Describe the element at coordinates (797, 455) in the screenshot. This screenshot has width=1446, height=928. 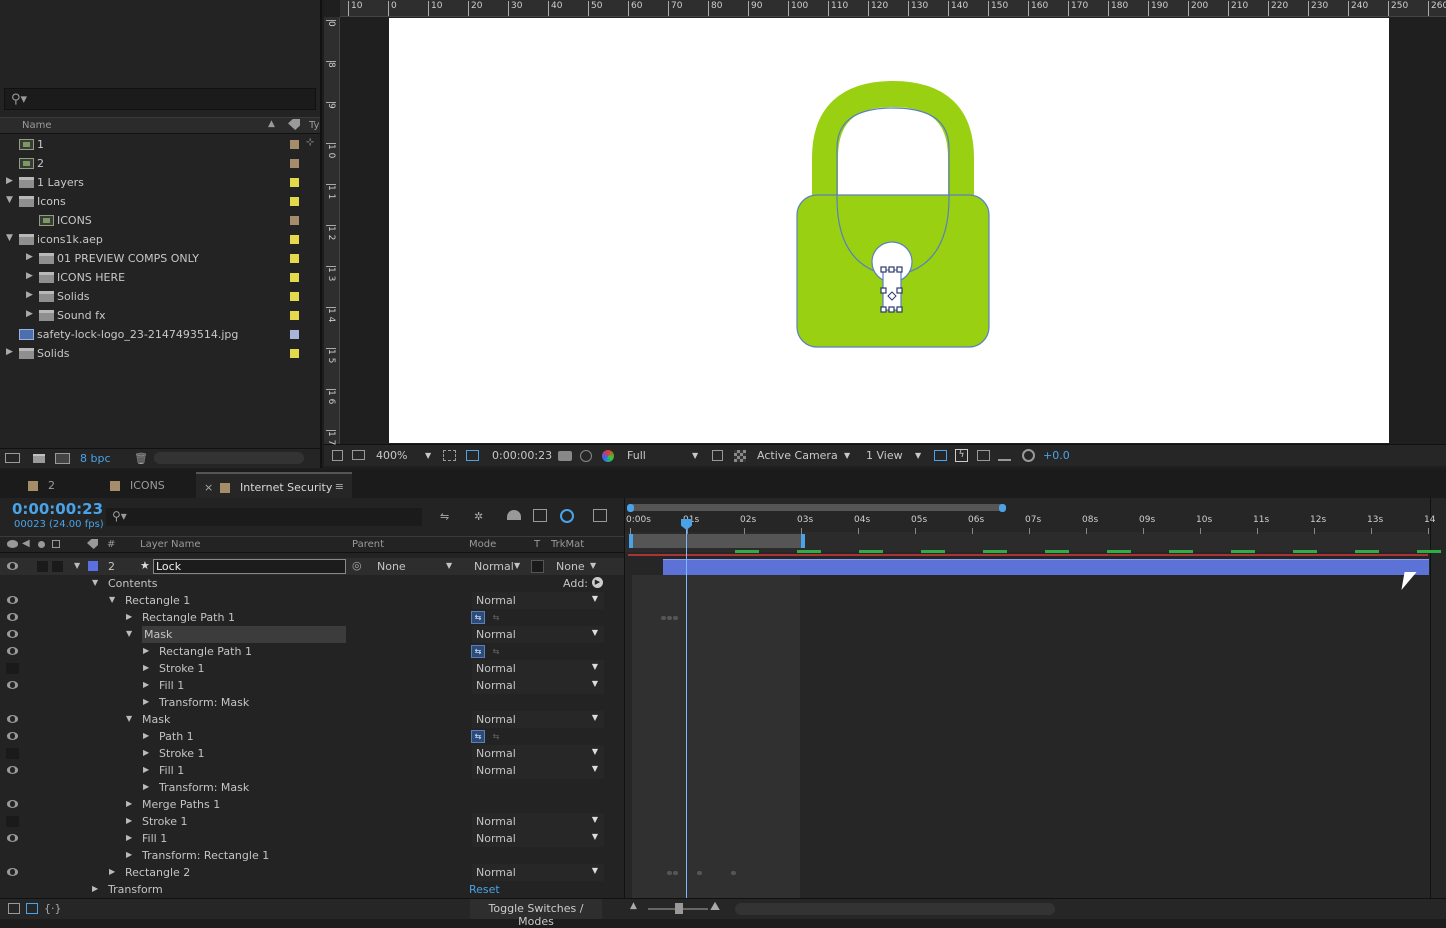
I see `camera-select: Active Camera` at that location.